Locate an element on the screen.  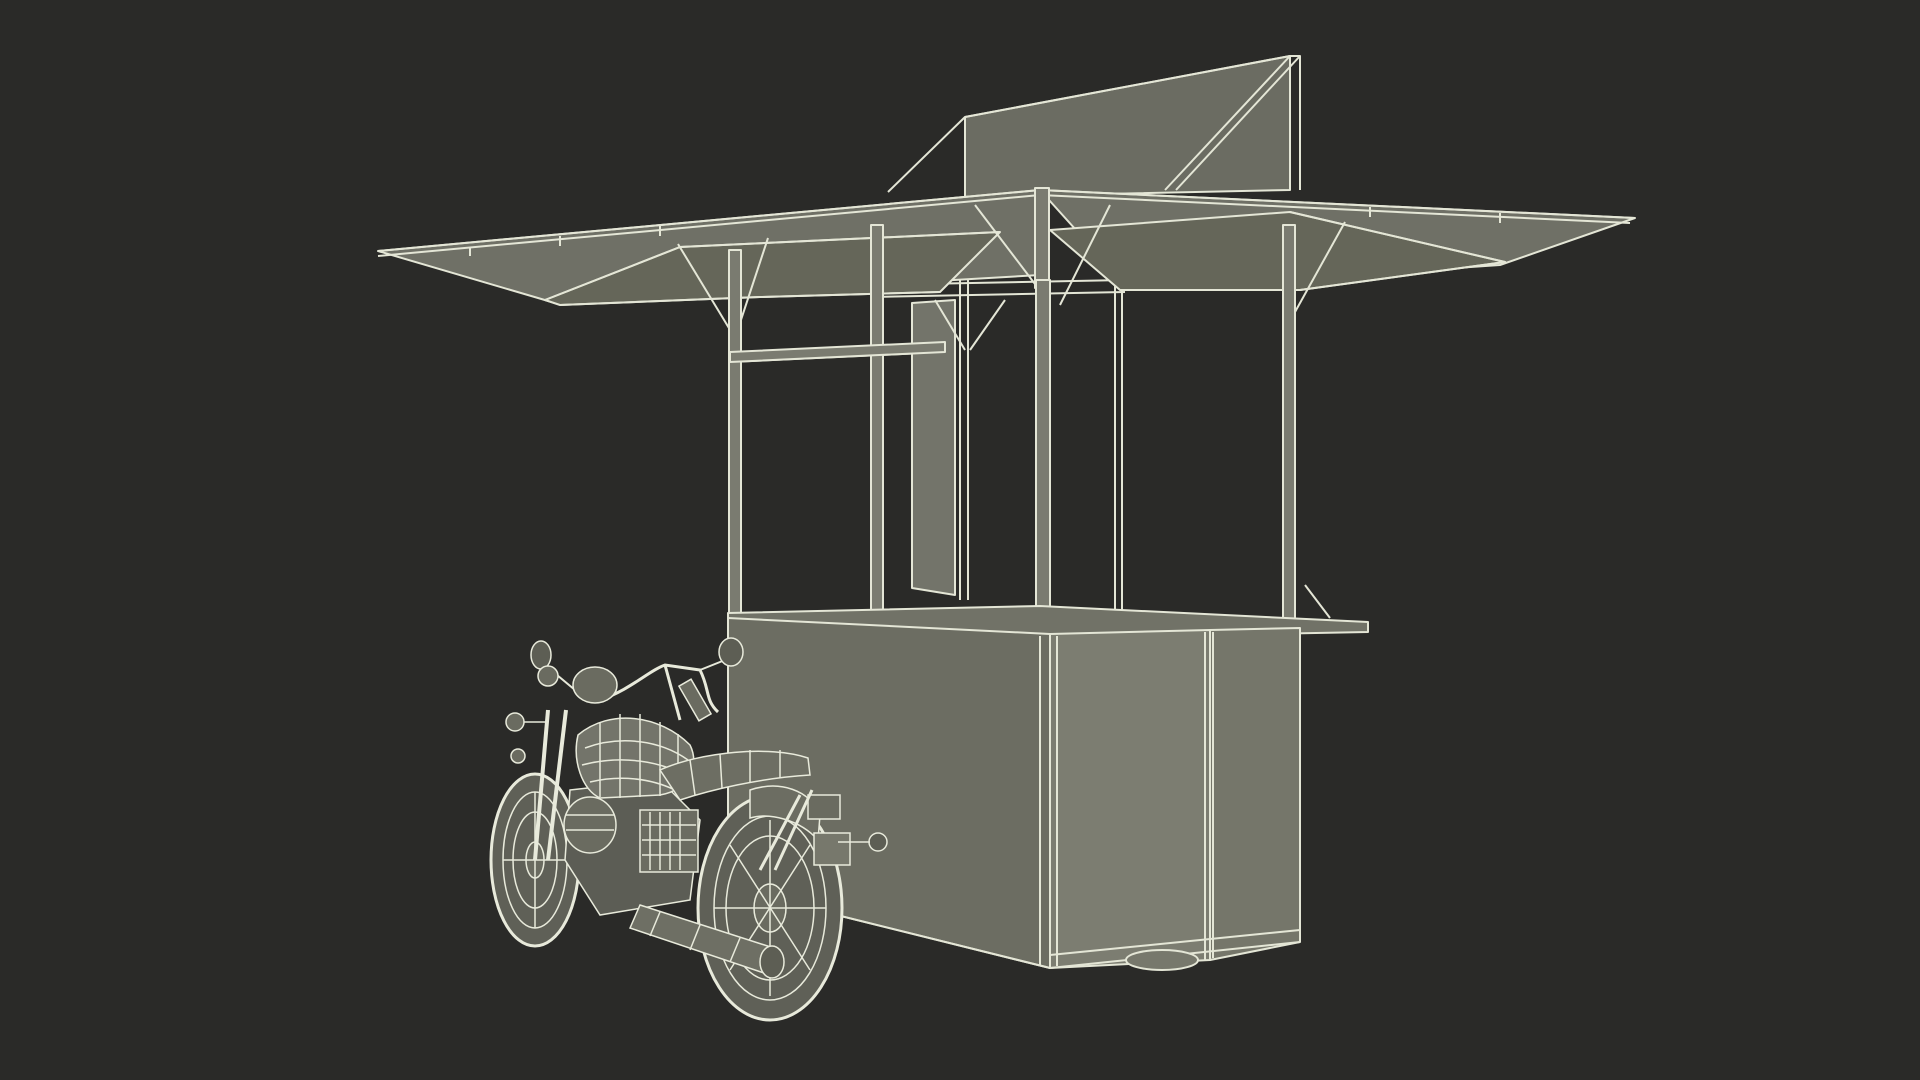
motorcycle-rear-wheel is located at coordinates (770, 908).